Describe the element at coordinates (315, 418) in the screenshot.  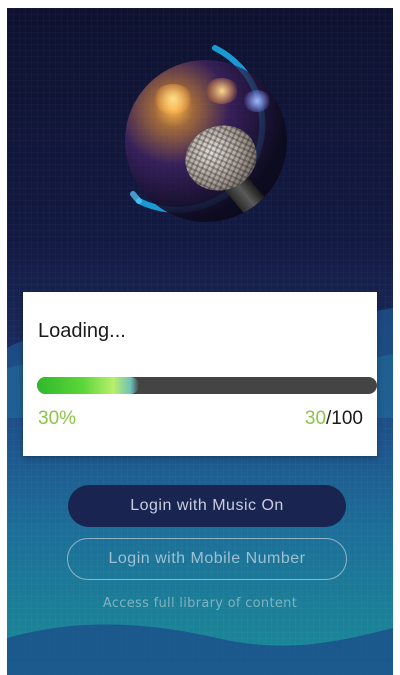
I see `progress-count-current: 30` at that location.